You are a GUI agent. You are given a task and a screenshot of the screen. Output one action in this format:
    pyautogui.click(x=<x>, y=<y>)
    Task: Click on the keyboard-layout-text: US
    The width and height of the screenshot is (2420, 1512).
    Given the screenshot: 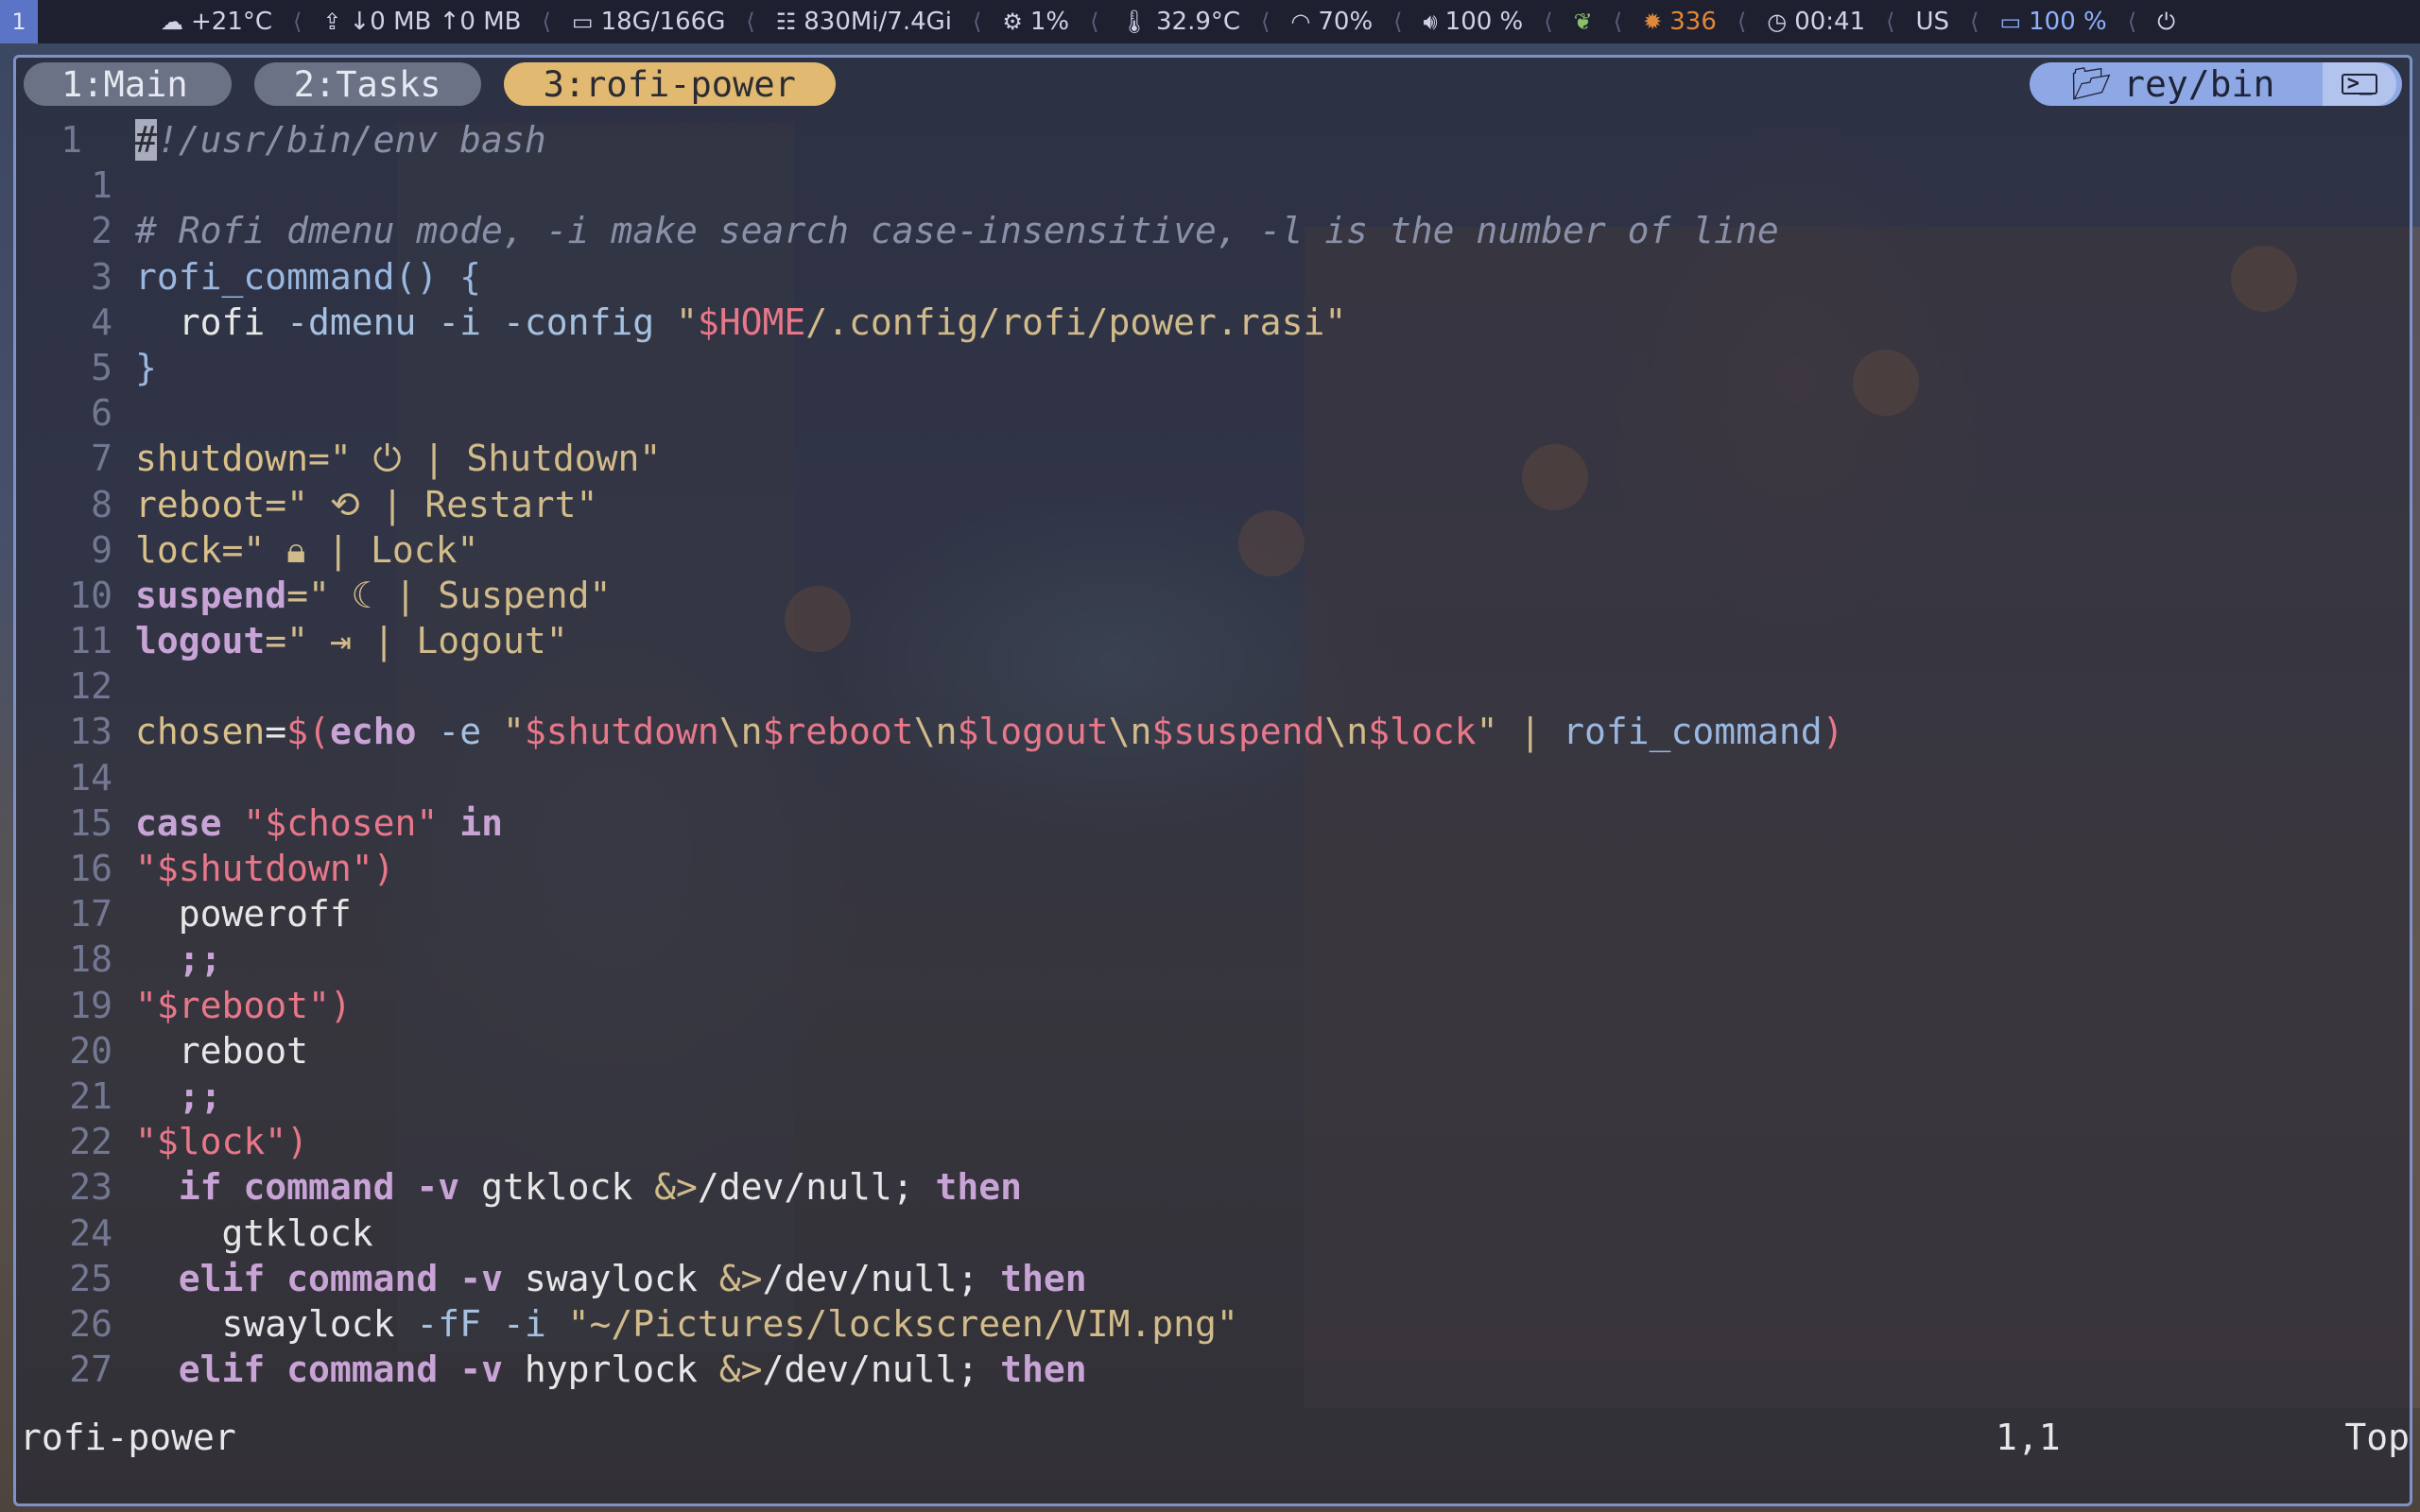 What is the action you would take?
    pyautogui.click(x=1932, y=22)
    